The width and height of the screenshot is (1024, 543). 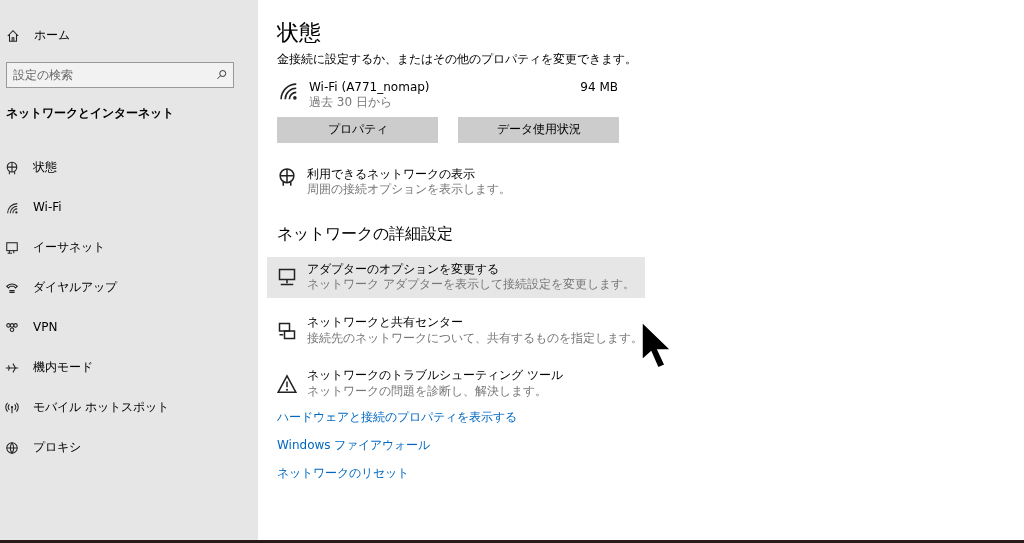 What do you see at coordinates (471, 285) in the screenshot?
I see `setting-description: ネットワーク アダプターを表示して接続設定を変更します。` at bounding box center [471, 285].